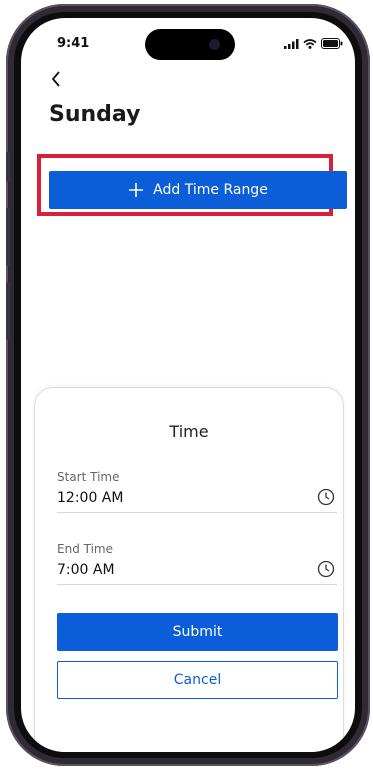 This screenshot has width=373, height=771. Describe the element at coordinates (136, 190) in the screenshot. I see `plus-icon` at that location.